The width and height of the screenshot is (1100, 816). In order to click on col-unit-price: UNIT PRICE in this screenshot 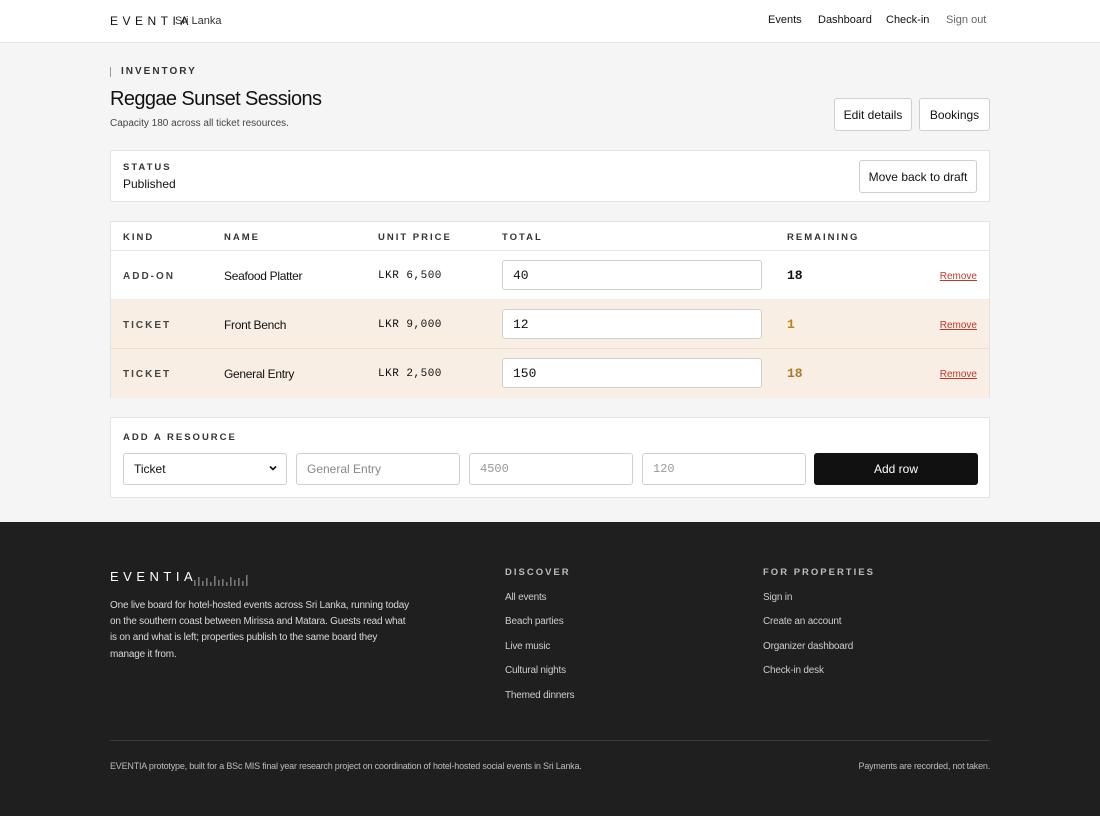, I will do `click(415, 237)`.